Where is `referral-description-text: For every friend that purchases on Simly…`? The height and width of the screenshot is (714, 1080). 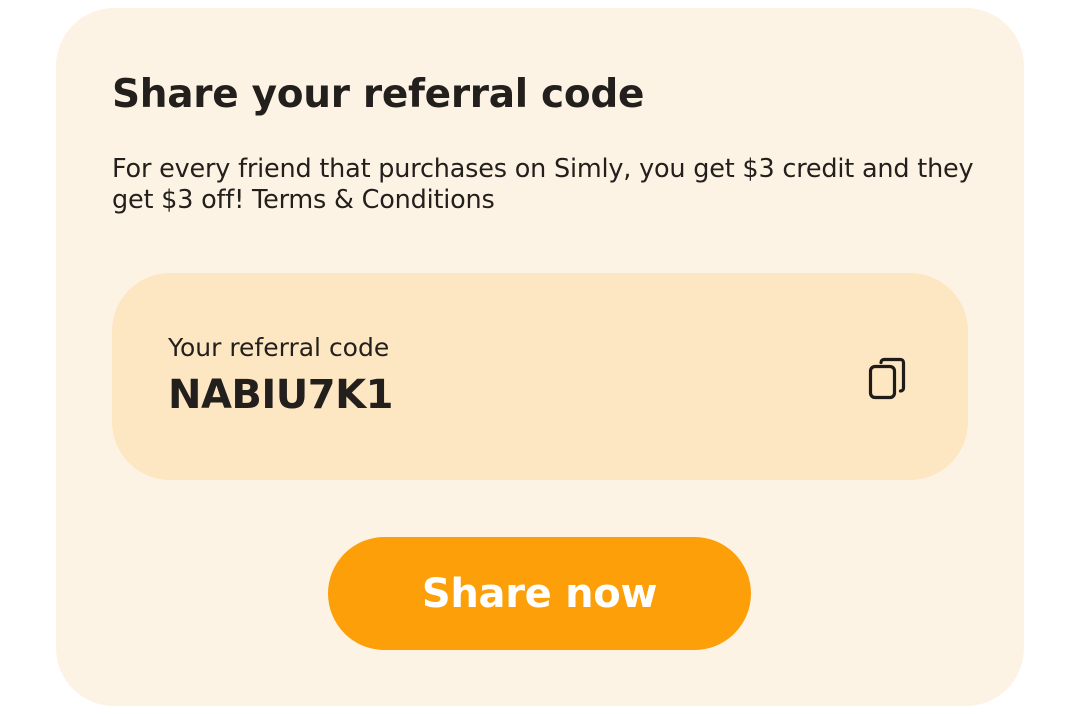 referral-description-text: For every friend that purchases on Simly… is located at coordinates (543, 184).